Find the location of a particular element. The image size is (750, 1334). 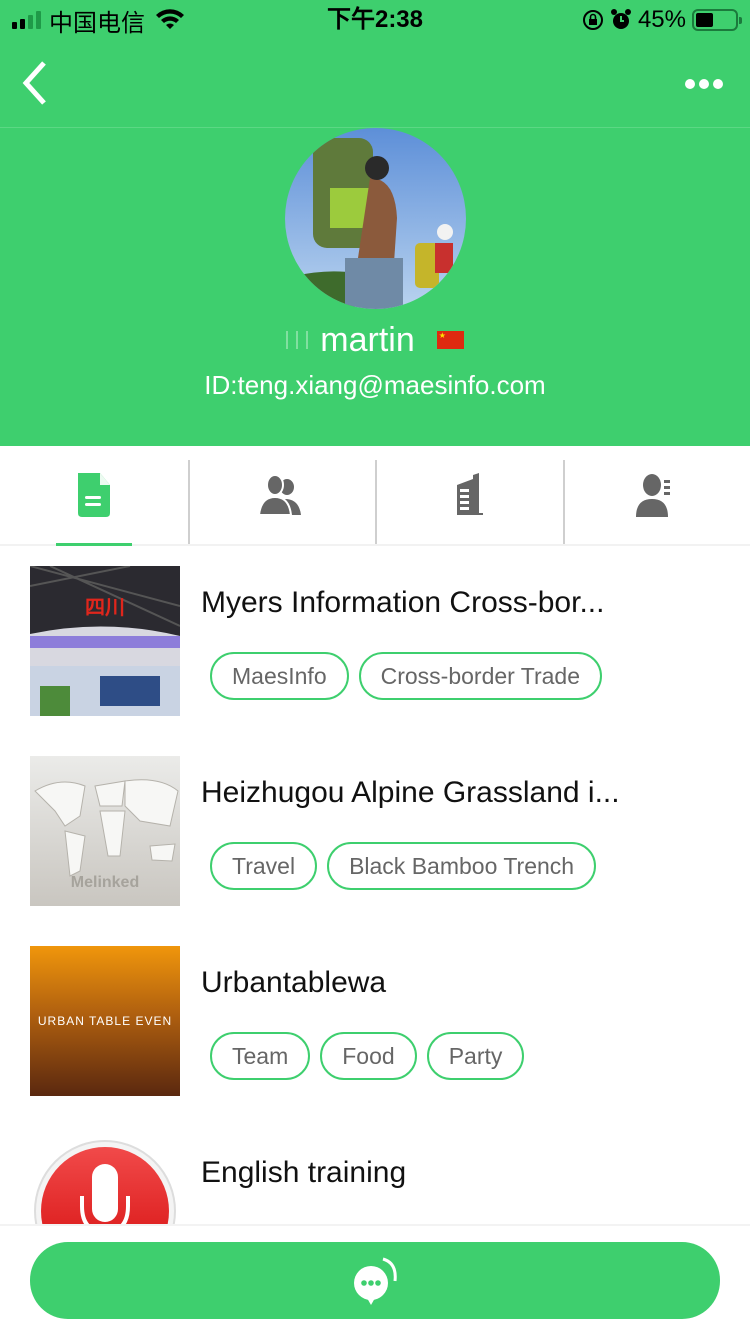

user-id: ID:teng.xiang@maesinfo.com is located at coordinates (375, 385).